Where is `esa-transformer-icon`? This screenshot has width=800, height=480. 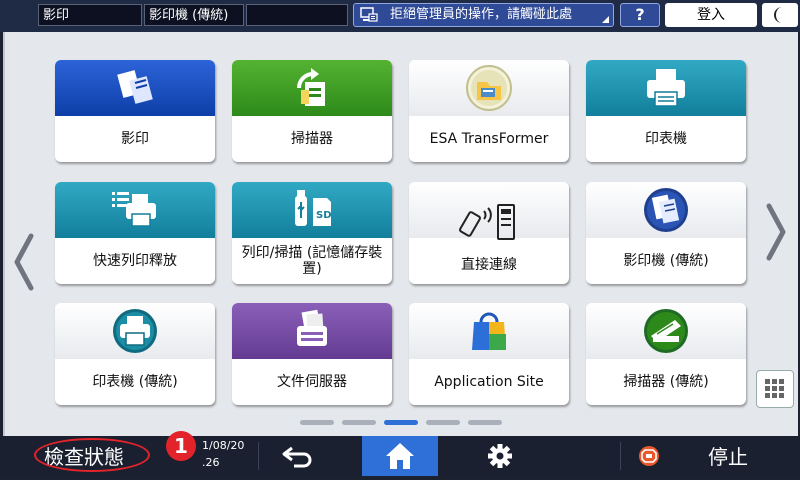
esa-transformer-icon is located at coordinates (489, 88).